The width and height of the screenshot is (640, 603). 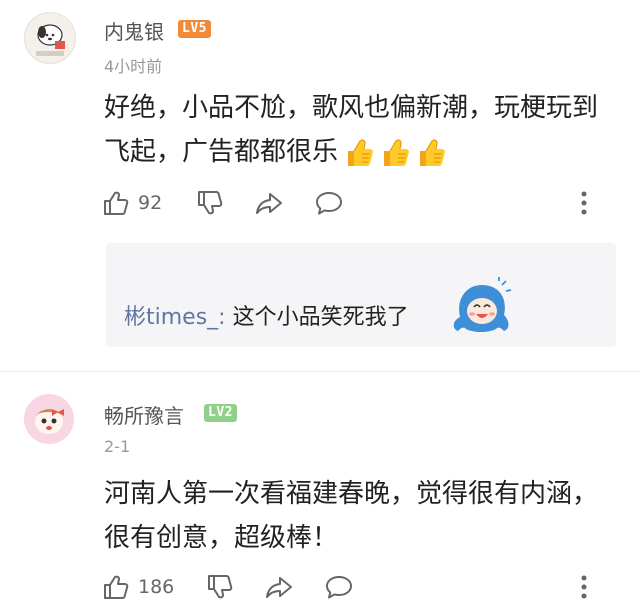 I want to click on like-button: 186, so click(x=138, y=587).